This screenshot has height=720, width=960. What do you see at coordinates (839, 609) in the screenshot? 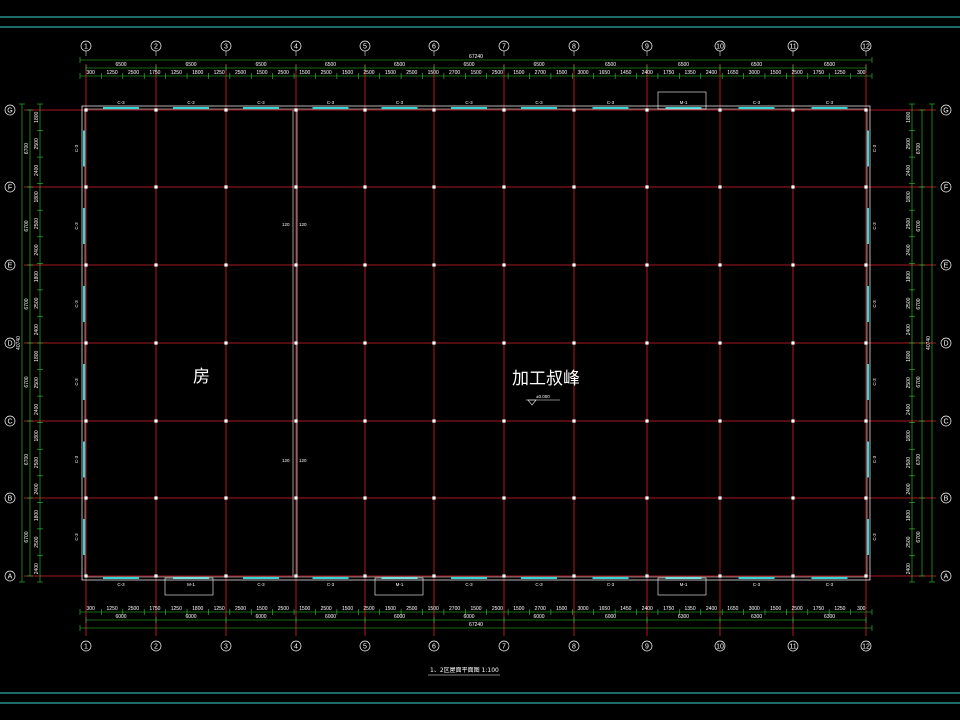
I see `dim-bottom-segments-label-35: 1250` at bounding box center [839, 609].